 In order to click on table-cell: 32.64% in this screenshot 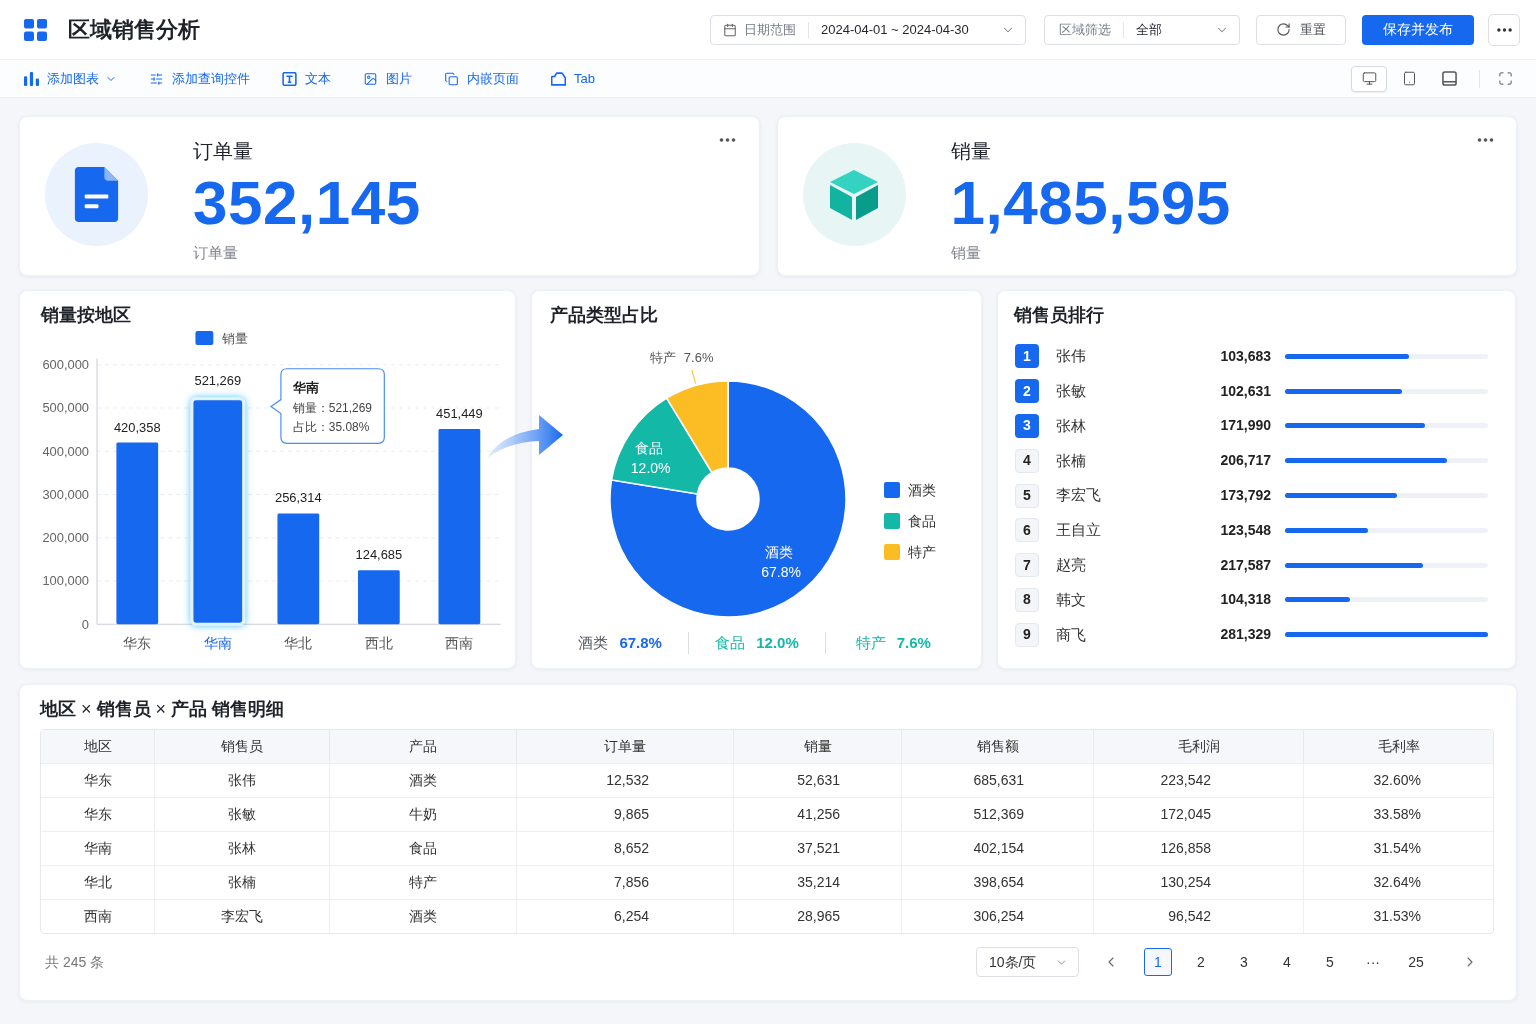, I will do `click(1398, 882)`.